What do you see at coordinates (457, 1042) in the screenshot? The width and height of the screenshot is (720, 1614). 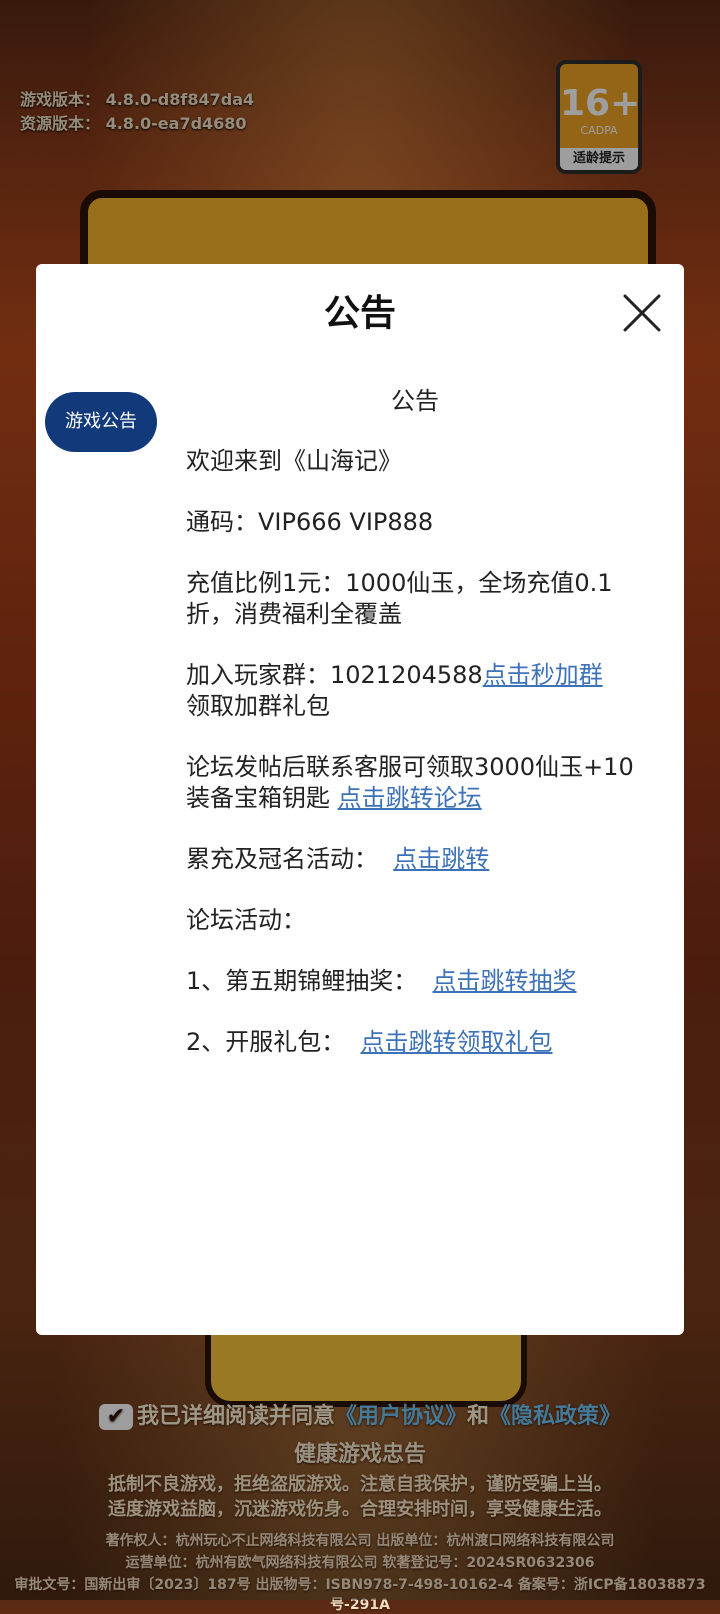 I see `gift-link: 点击跳转领取礼包` at bounding box center [457, 1042].